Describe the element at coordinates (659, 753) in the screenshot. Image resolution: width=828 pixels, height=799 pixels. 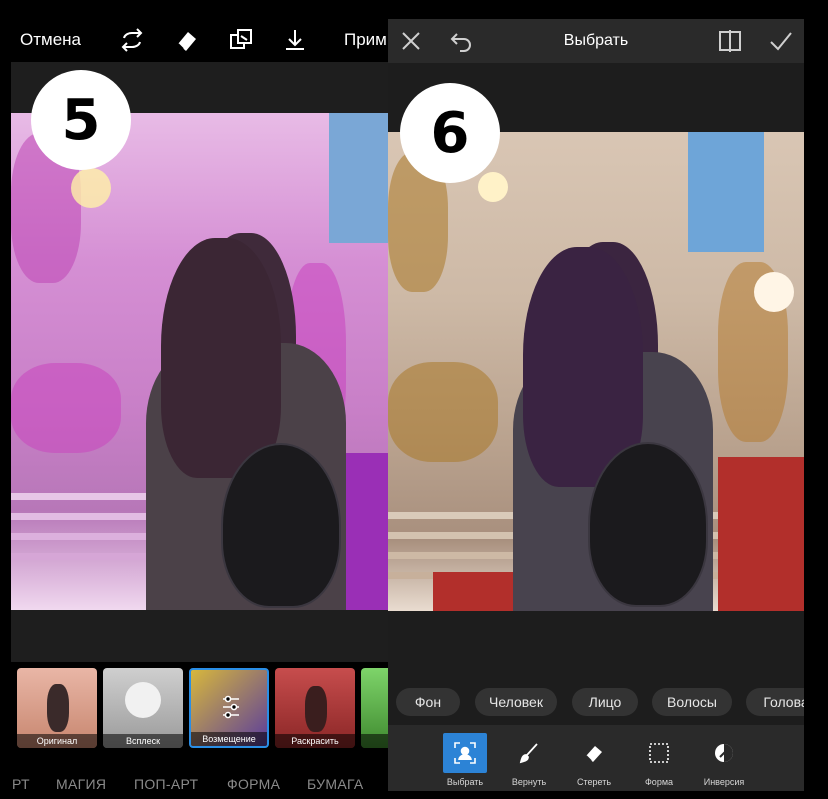
I see `shape-dashed-square-icon` at that location.